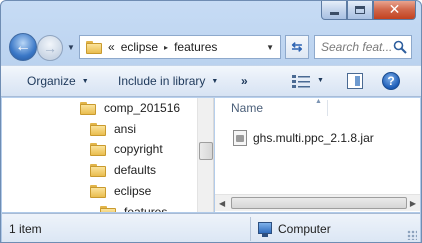  I want to click on caption-buttons: ✕, so click(368, 11).